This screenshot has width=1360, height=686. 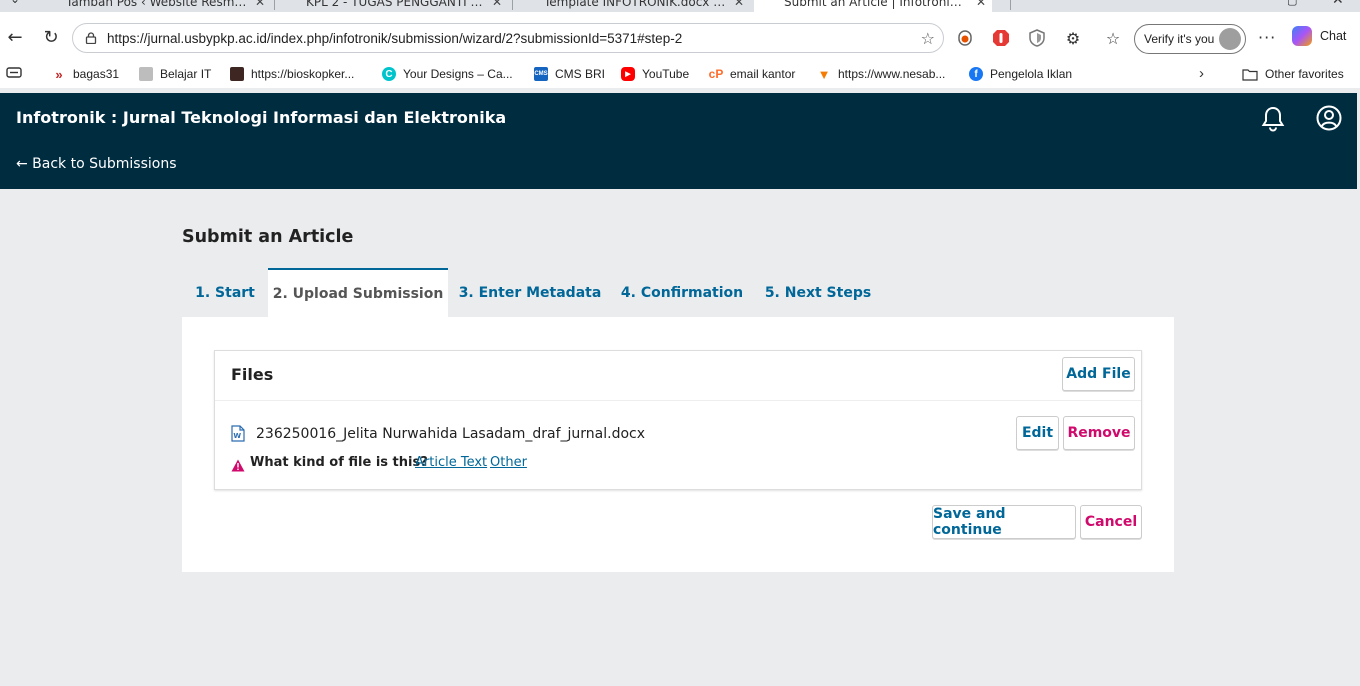 What do you see at coordinates (268, 237) in the screenshot?
I see `page-title: Submit an Article` at bounding box center [268, 237].